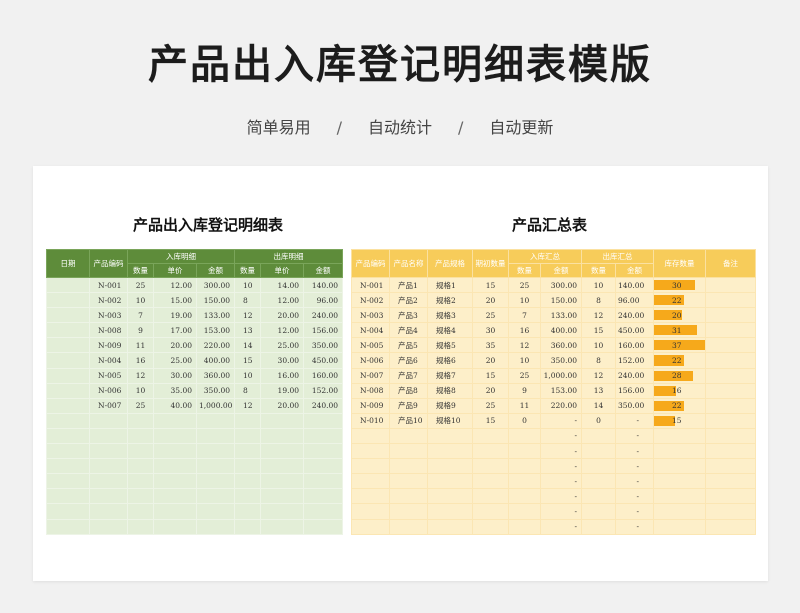 Image resolution: width=800 pixels, height=613 pixels. I want to click on header-date: 日期, so click(68, 263).